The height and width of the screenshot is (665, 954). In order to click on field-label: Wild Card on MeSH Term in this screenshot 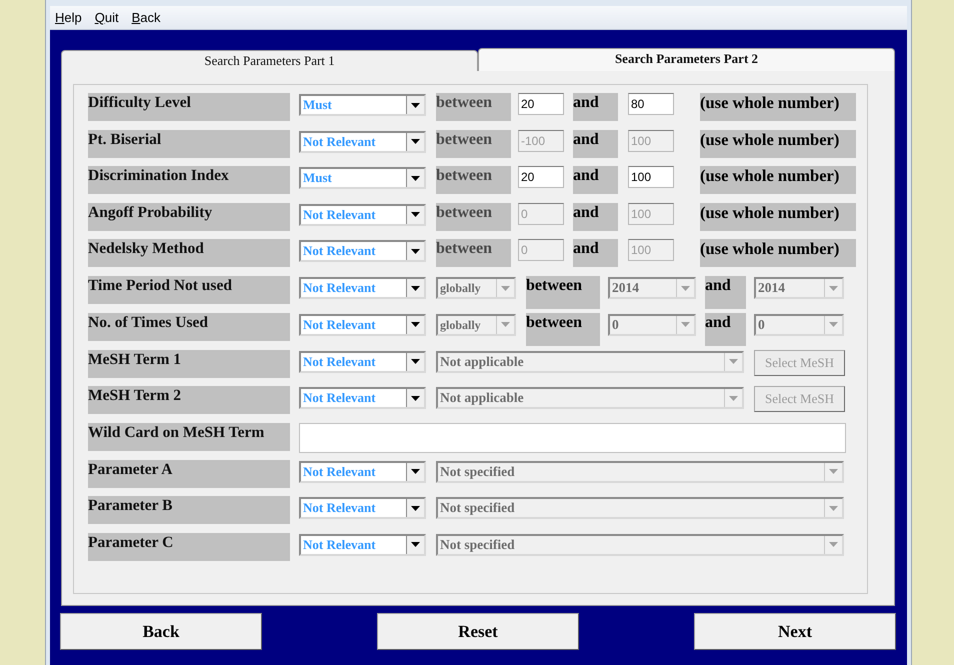, I will do `click(189, 436)`.